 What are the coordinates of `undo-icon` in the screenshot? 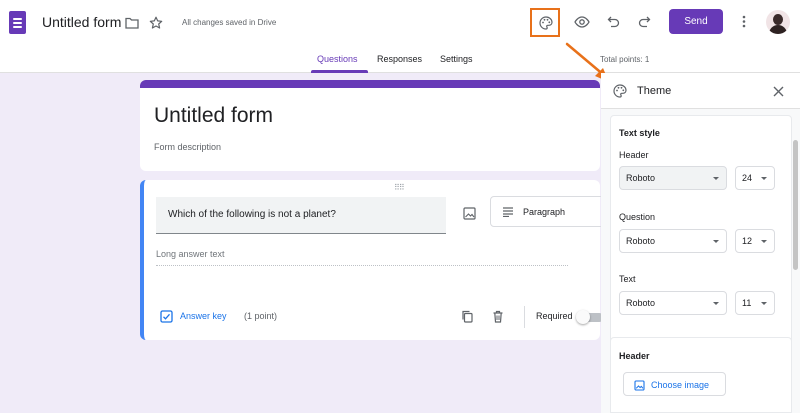 It's located at (613, 21).